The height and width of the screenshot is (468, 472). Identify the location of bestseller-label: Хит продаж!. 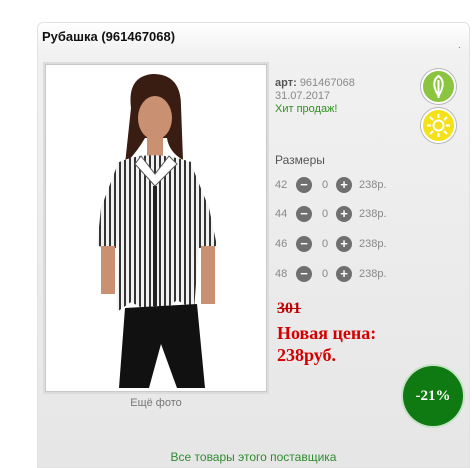
(306, 109).